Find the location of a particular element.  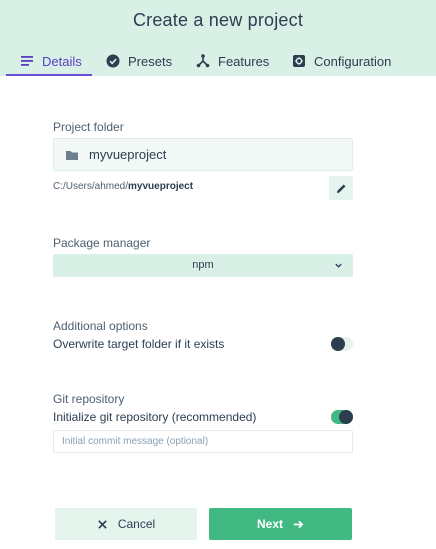

tab-bar: Details Presets Features Configuration is located at coordinates (218, 61).